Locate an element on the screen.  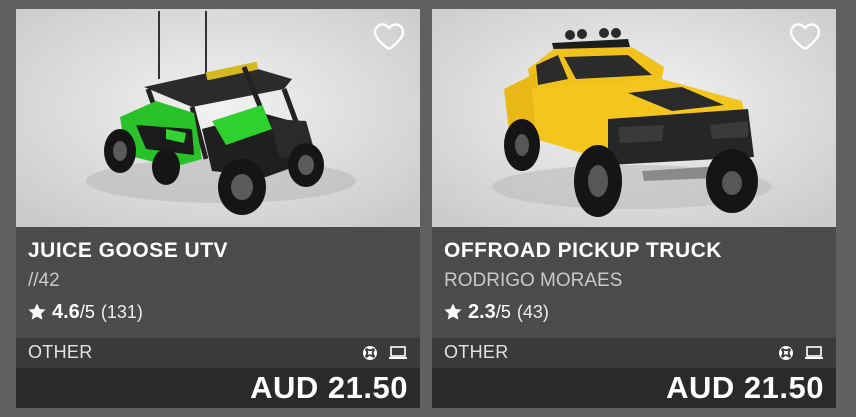
product-title: OFFROAD PICKUP TRUCK is located at coordinates (583, 251).